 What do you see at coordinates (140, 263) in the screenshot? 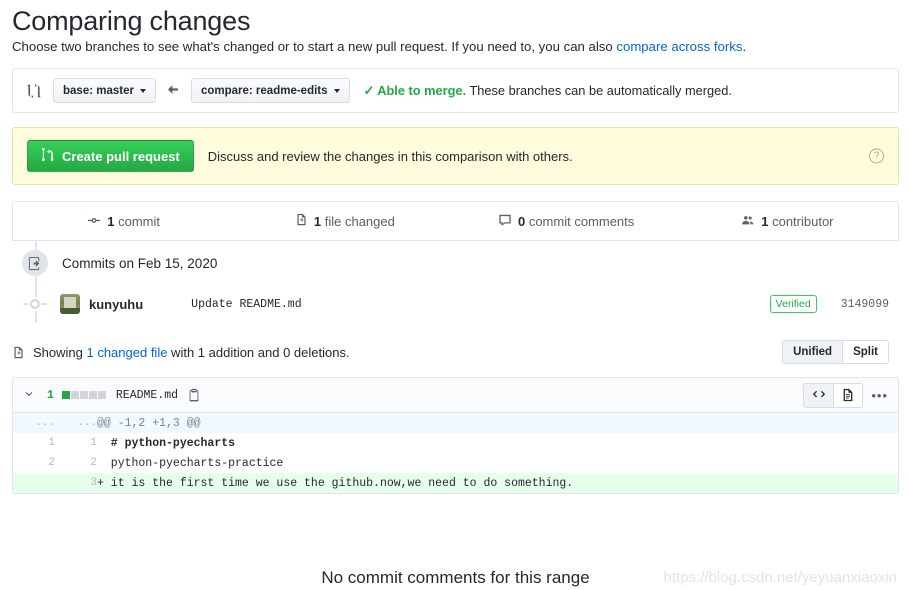
I see `commits-date-label: Commits on Feb 15, 2020` at bounding box center [140, 263].